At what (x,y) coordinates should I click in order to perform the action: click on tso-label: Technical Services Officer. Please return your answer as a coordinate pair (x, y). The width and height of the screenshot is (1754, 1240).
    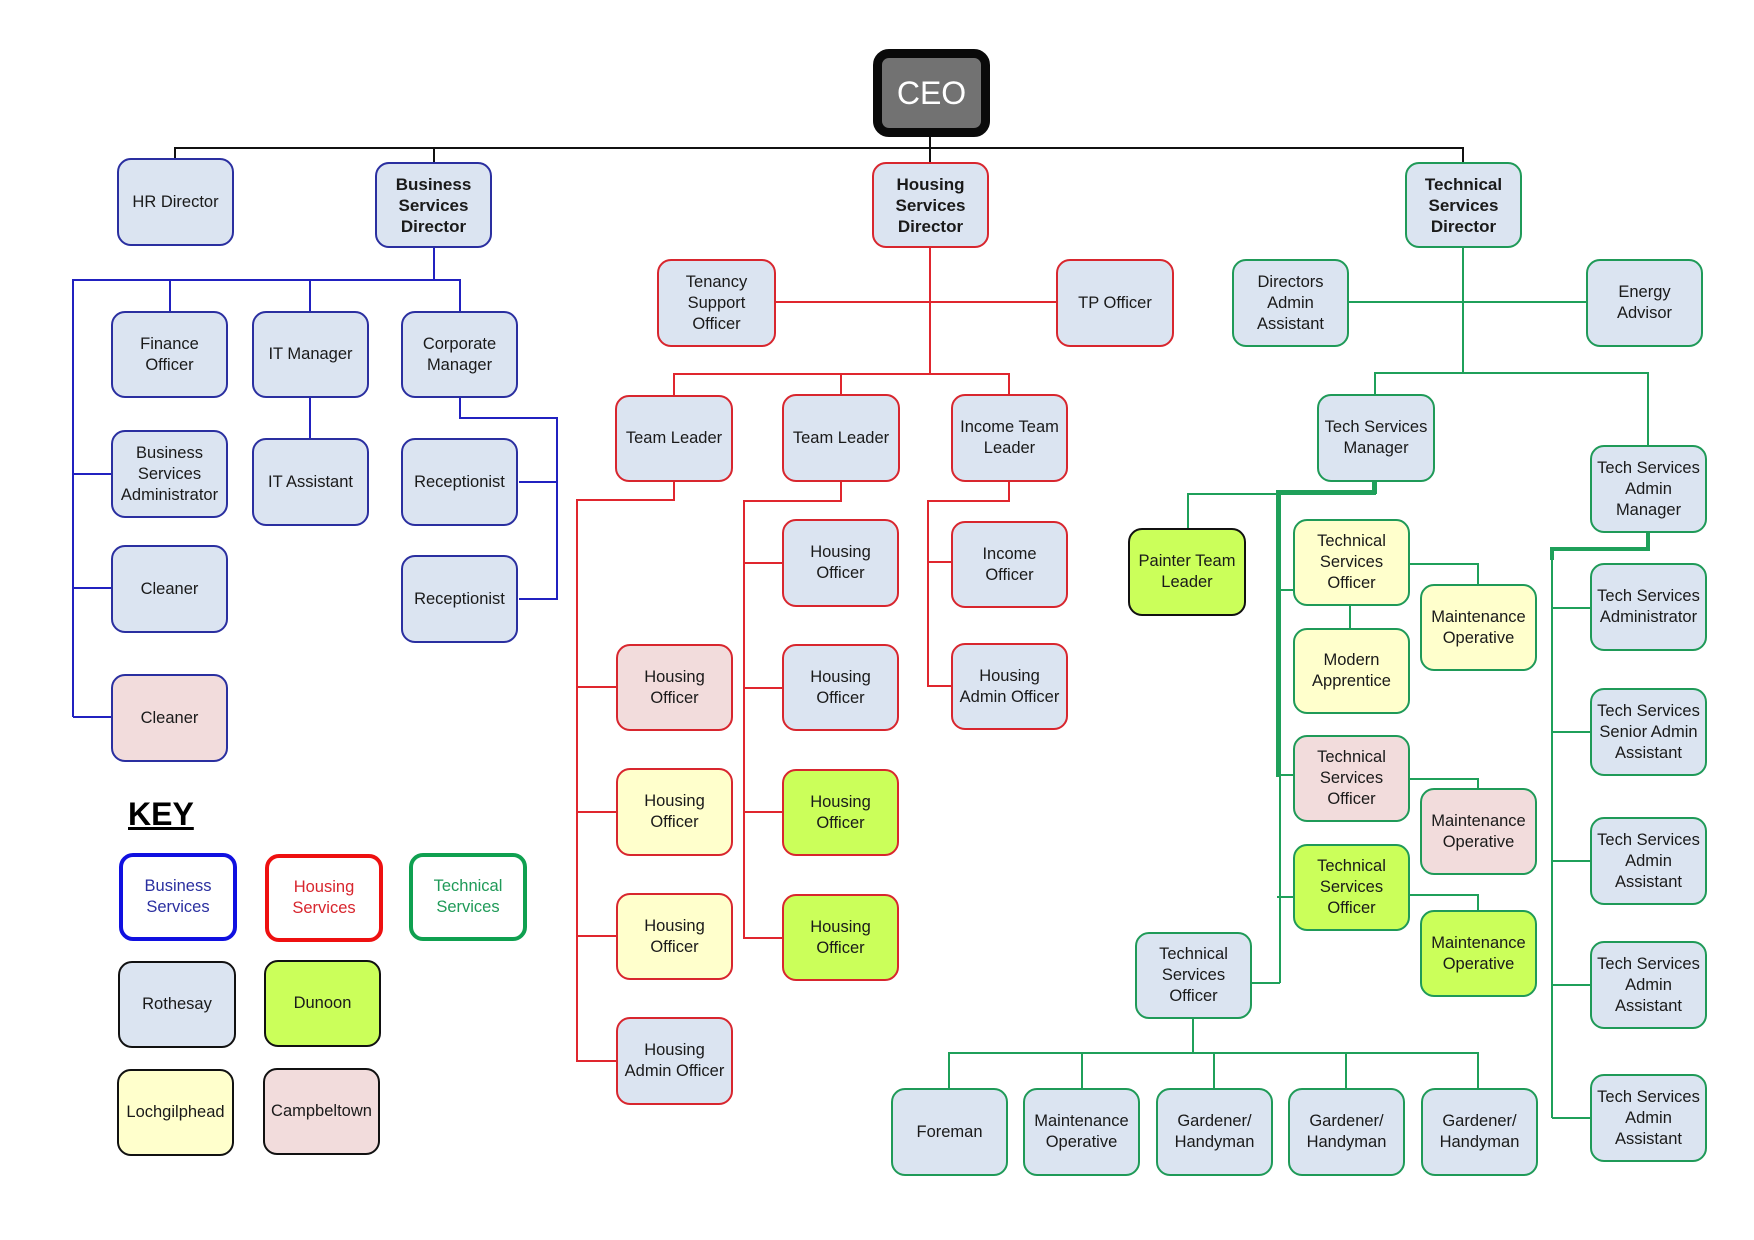
    Looking at the image, I should click on (1193, 975).